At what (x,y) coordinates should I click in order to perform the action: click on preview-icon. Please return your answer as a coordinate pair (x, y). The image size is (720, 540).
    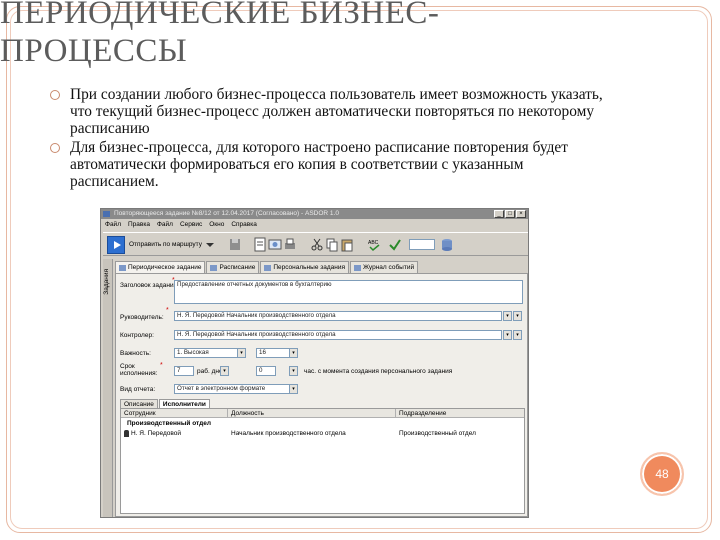
    Looking at the image, I should click on (275, 244).